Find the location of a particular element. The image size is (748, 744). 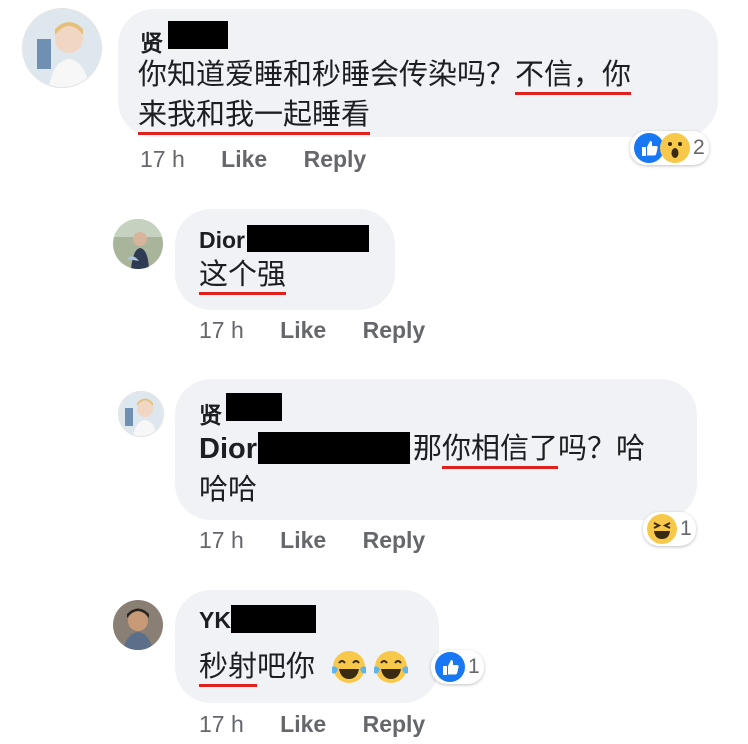

comment-text-underlined: 不信，你 is located at coordinates (573, 76).